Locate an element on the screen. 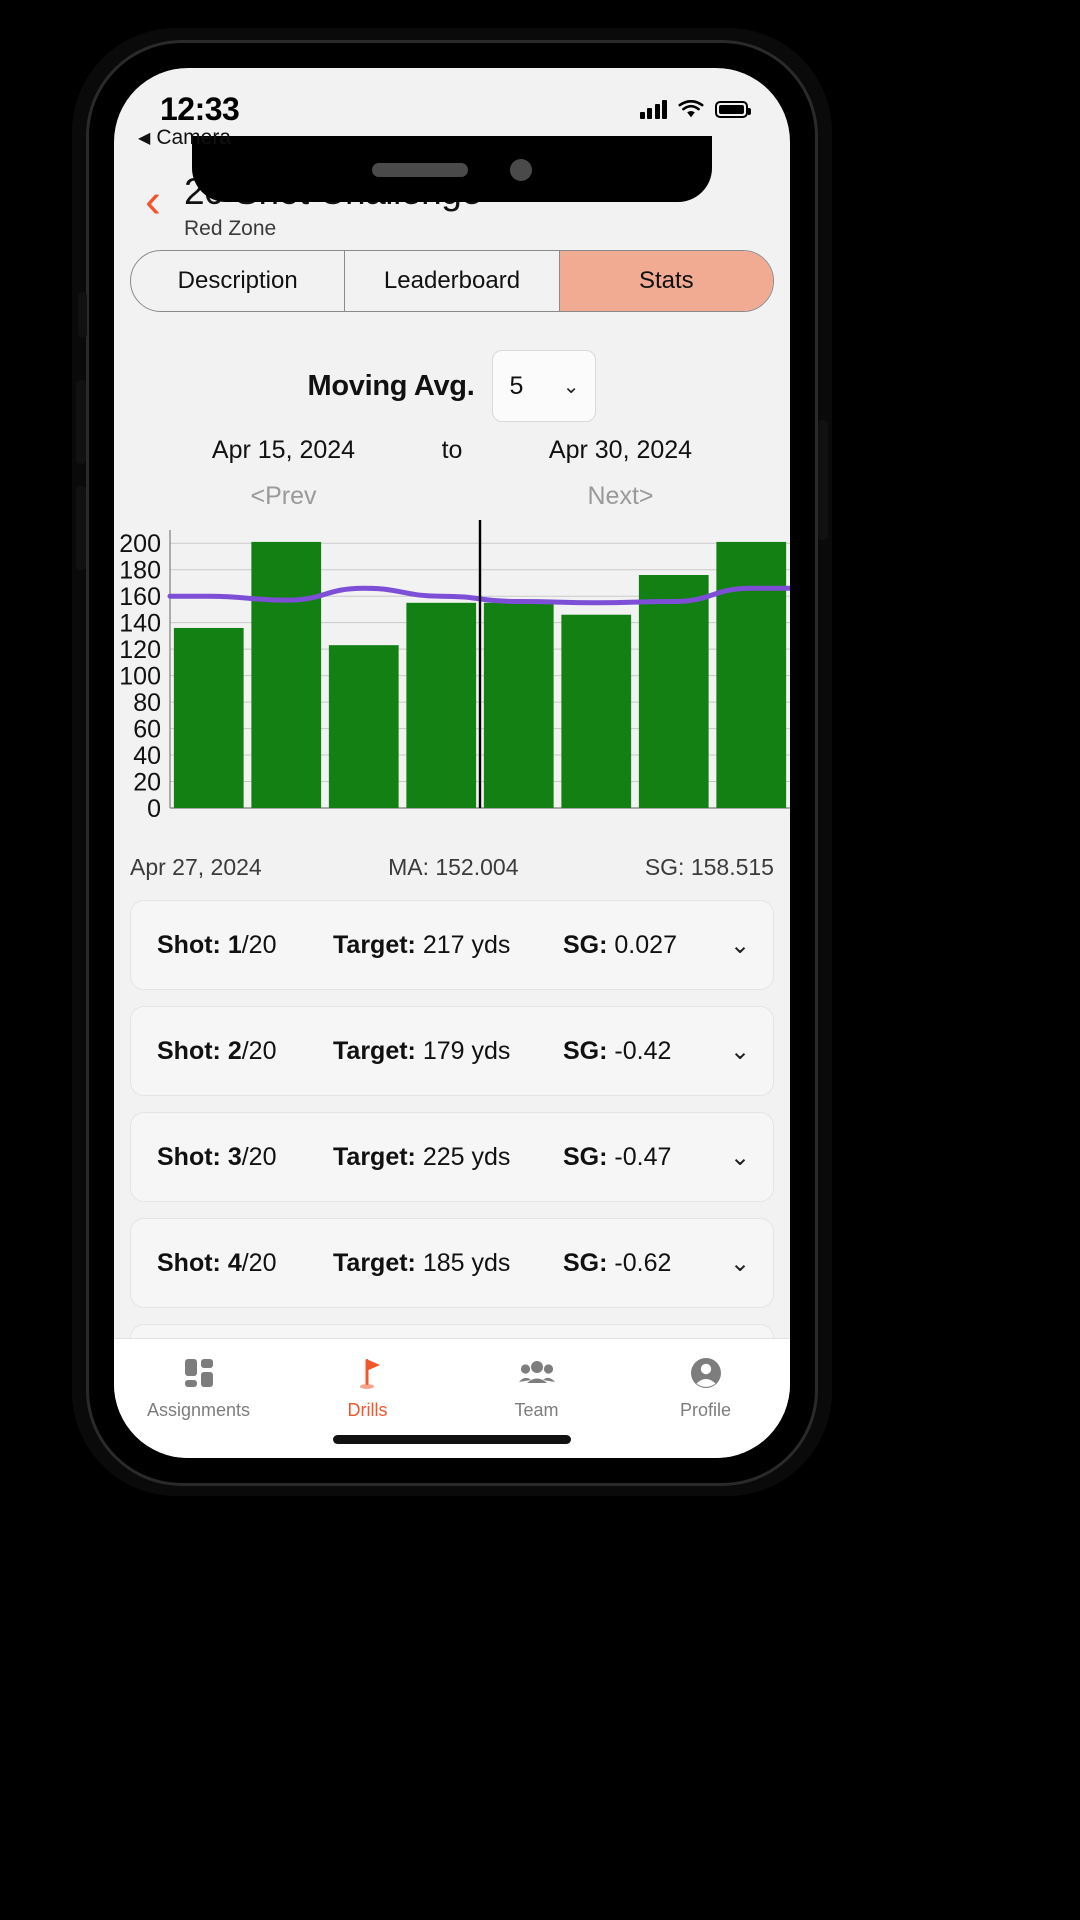  page-subtitle: Red Zone is located at coordinates (230, 228).